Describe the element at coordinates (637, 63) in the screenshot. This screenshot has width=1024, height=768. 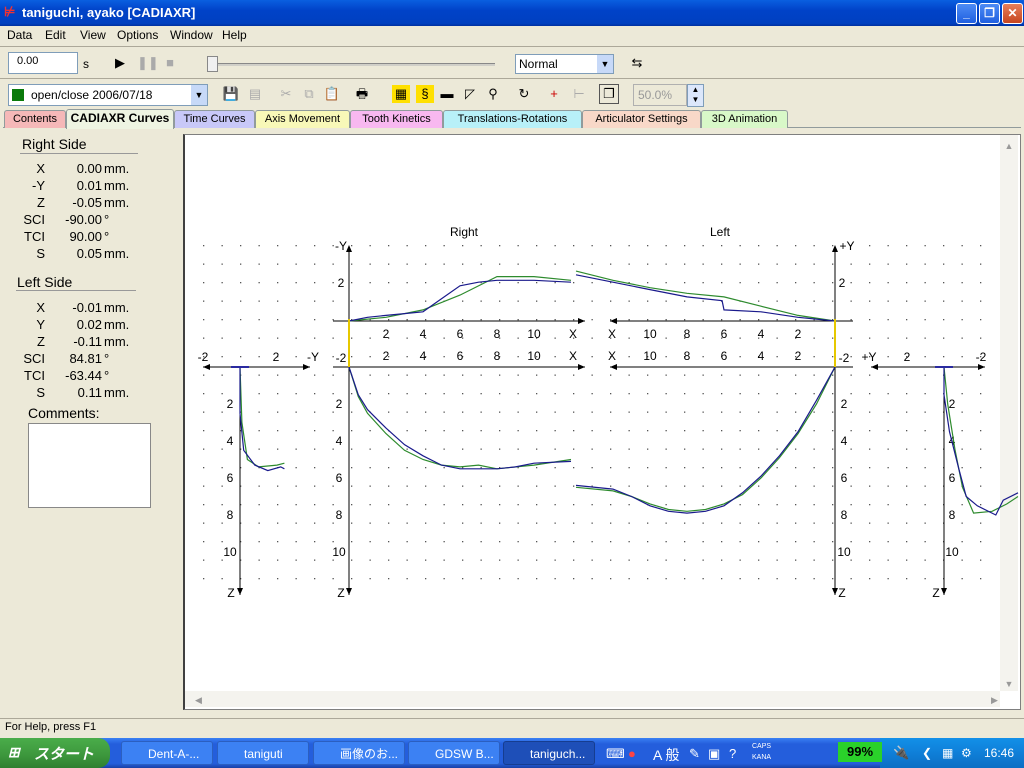
I see `loop-icon: ⇆` at that location.